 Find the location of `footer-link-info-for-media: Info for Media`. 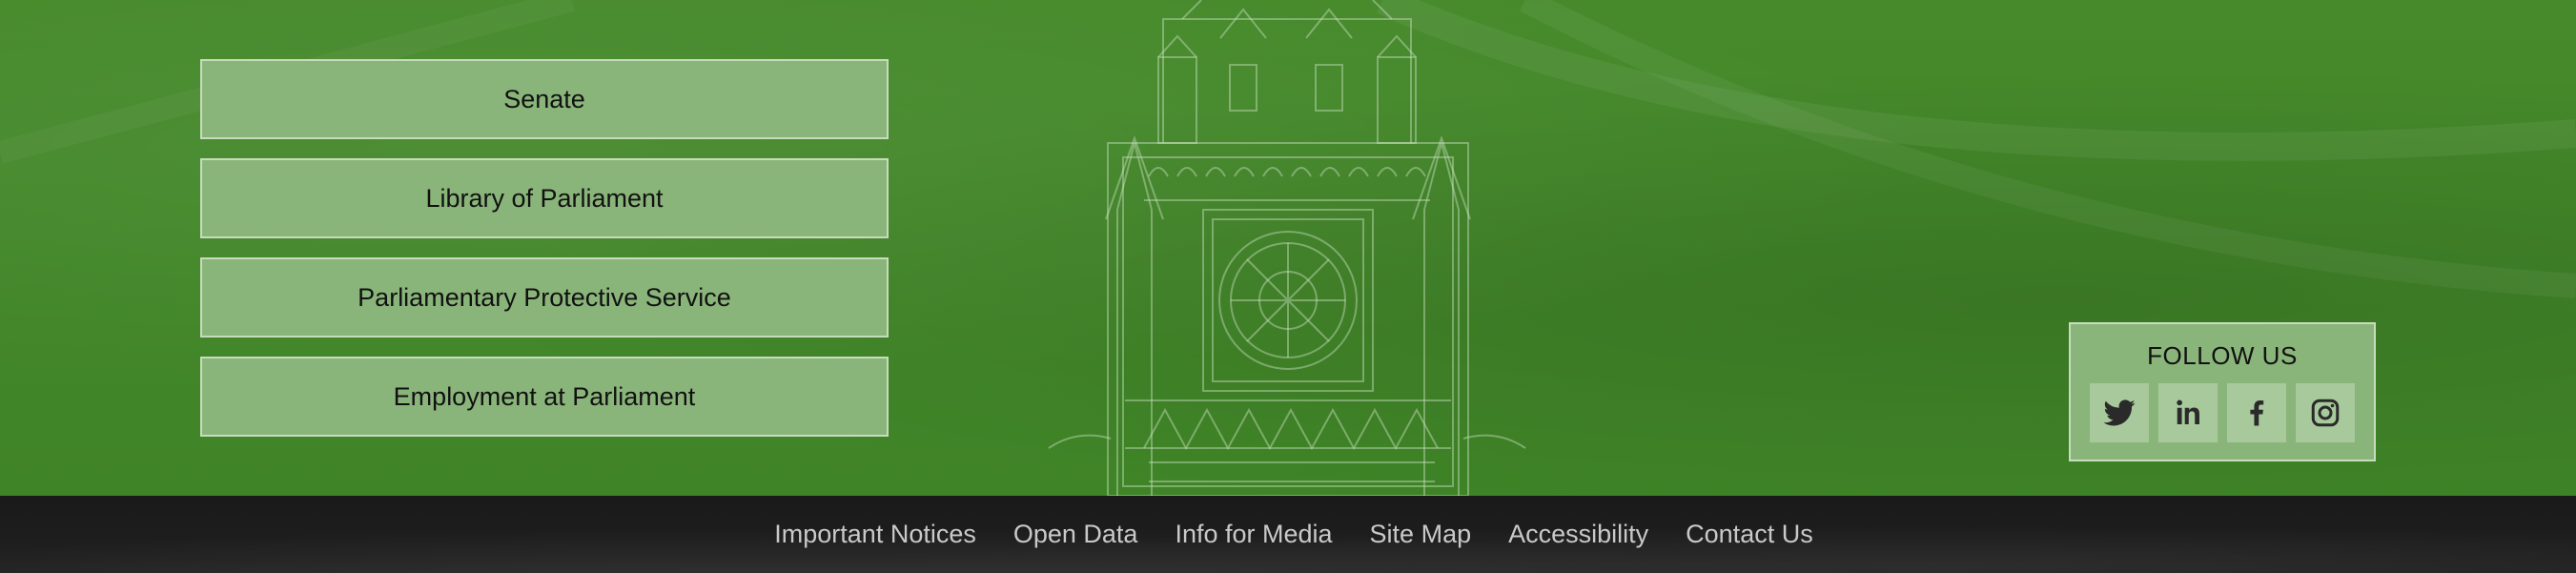

footer-link-info-for-media: Info for Media is located at coordinates (1254, 534).